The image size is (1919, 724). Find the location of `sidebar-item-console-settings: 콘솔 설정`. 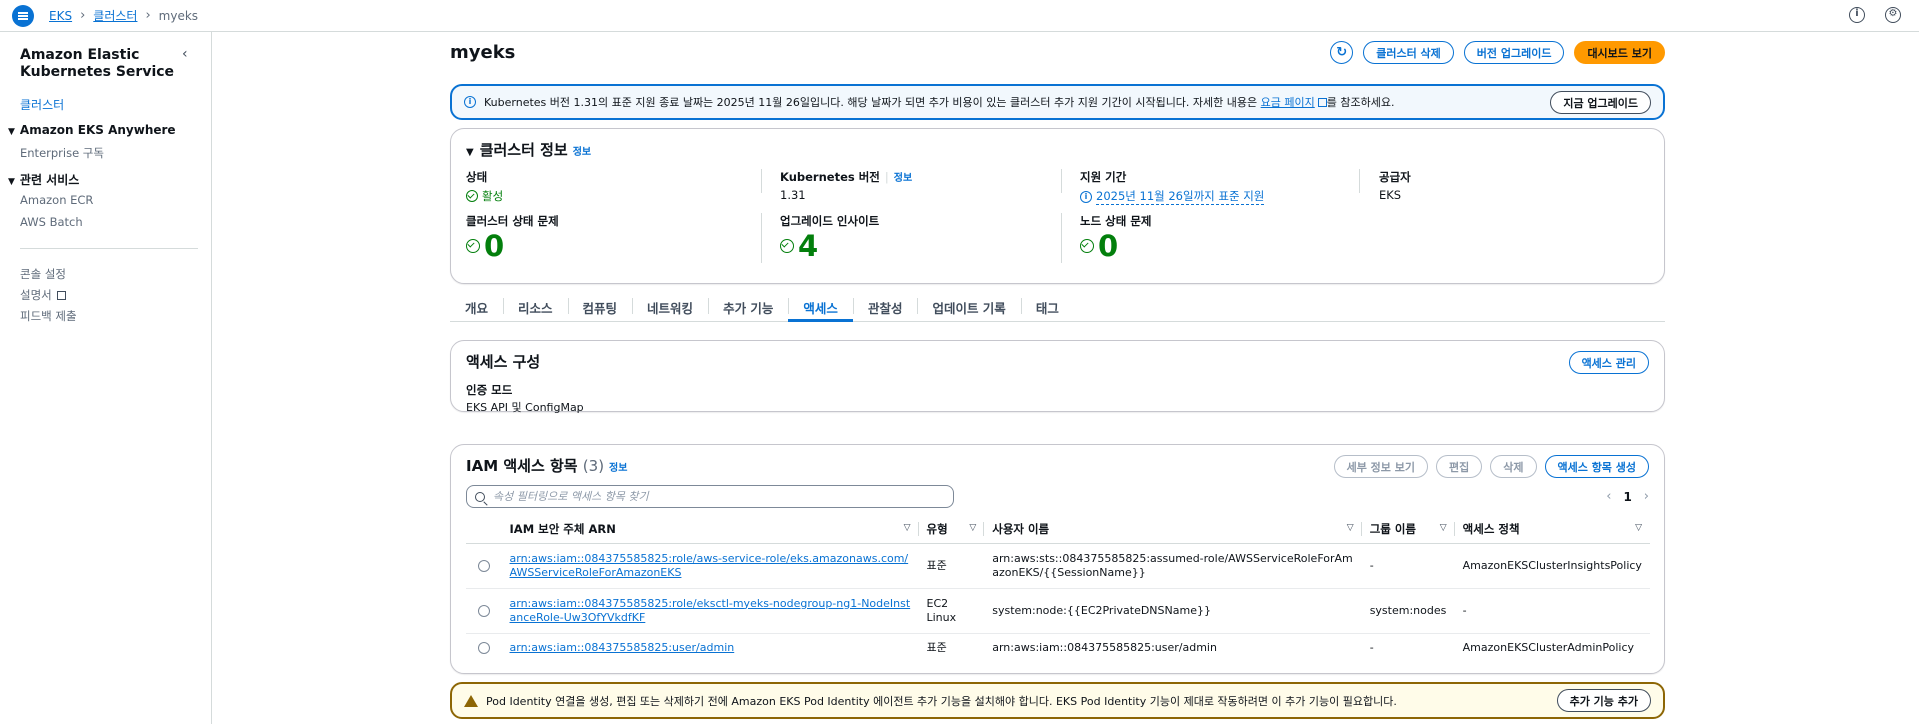

sidebar-item-console-settings: 콘솔 설정 is located at coordinates (43, 274).